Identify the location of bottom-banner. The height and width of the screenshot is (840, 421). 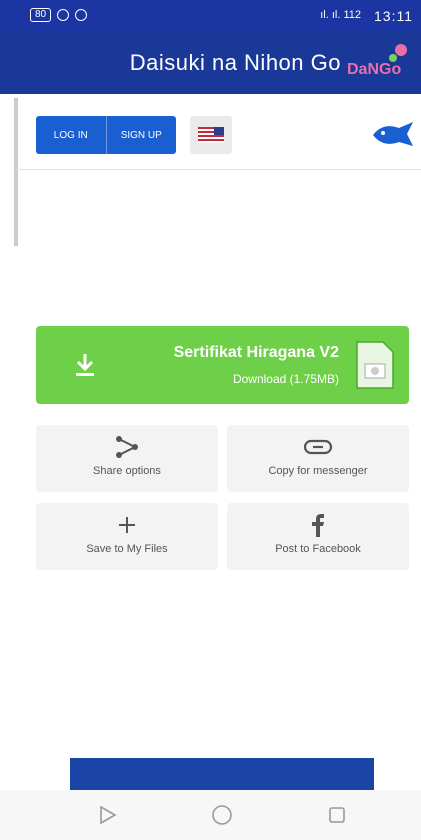
(222, 774).